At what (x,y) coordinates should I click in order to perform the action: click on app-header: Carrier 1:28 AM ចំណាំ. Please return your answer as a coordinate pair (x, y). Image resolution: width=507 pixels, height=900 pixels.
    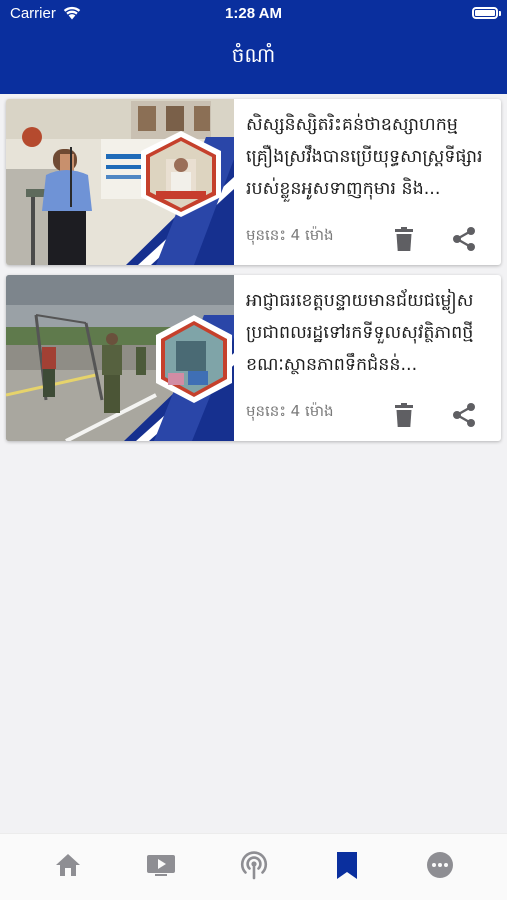
    Looking at the image, I should click on (253, 47).